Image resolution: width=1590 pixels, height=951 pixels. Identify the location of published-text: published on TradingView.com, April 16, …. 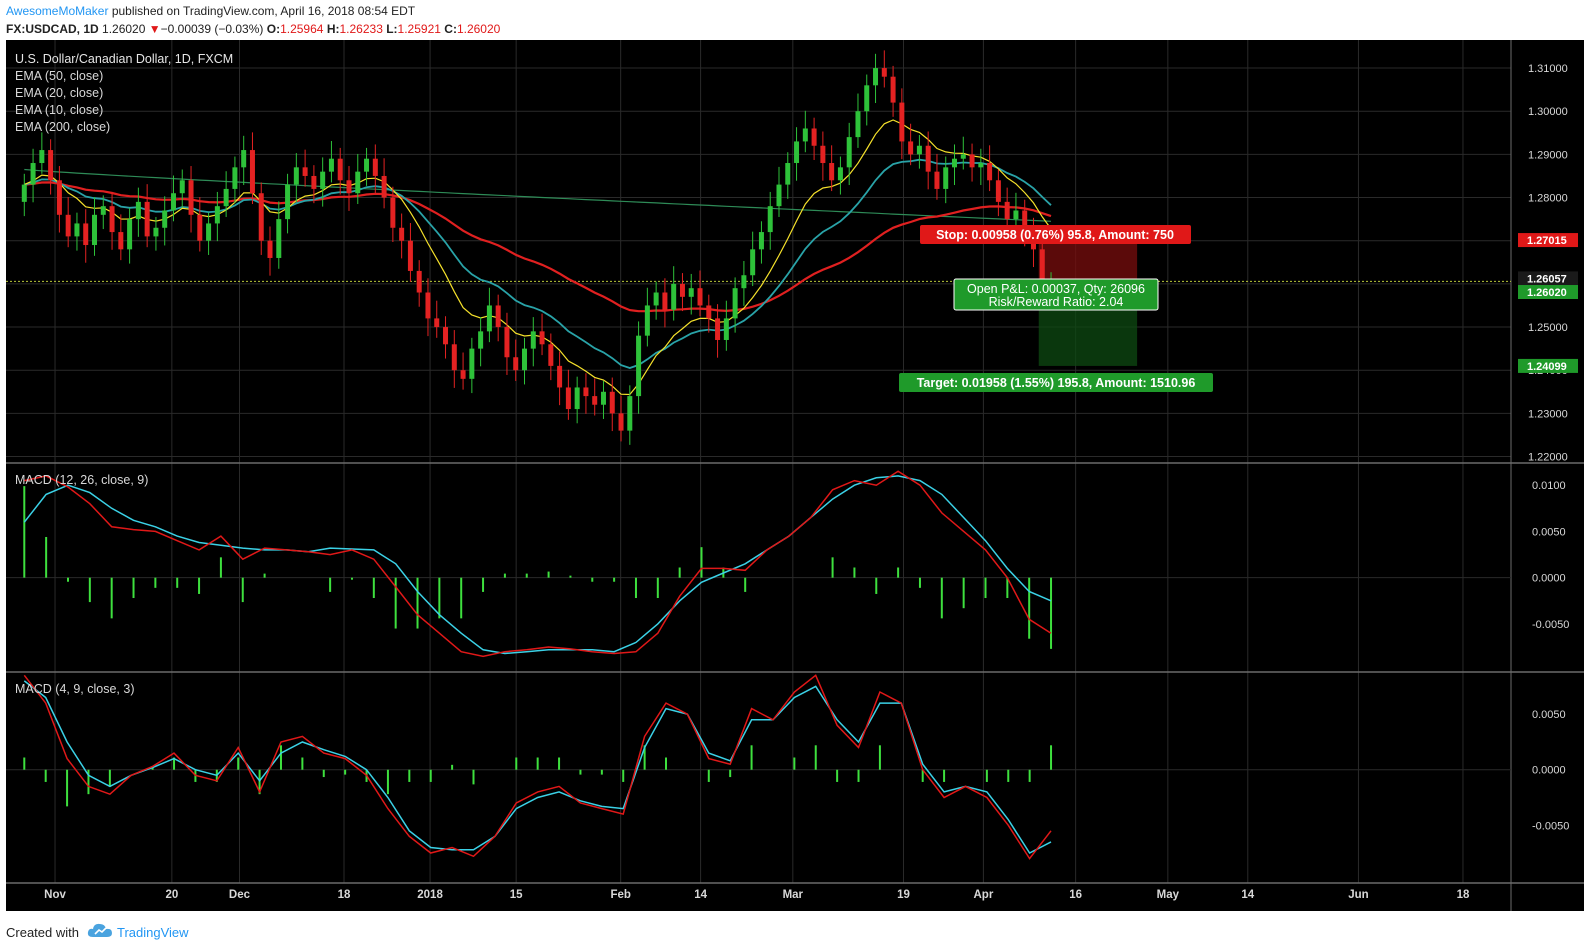
(263, 11).